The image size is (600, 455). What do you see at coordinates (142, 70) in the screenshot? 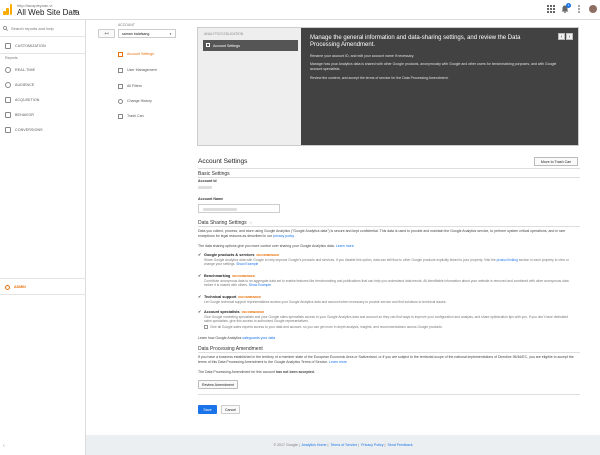
I see `menu-label: User Management` at bounding box center [142, 70].